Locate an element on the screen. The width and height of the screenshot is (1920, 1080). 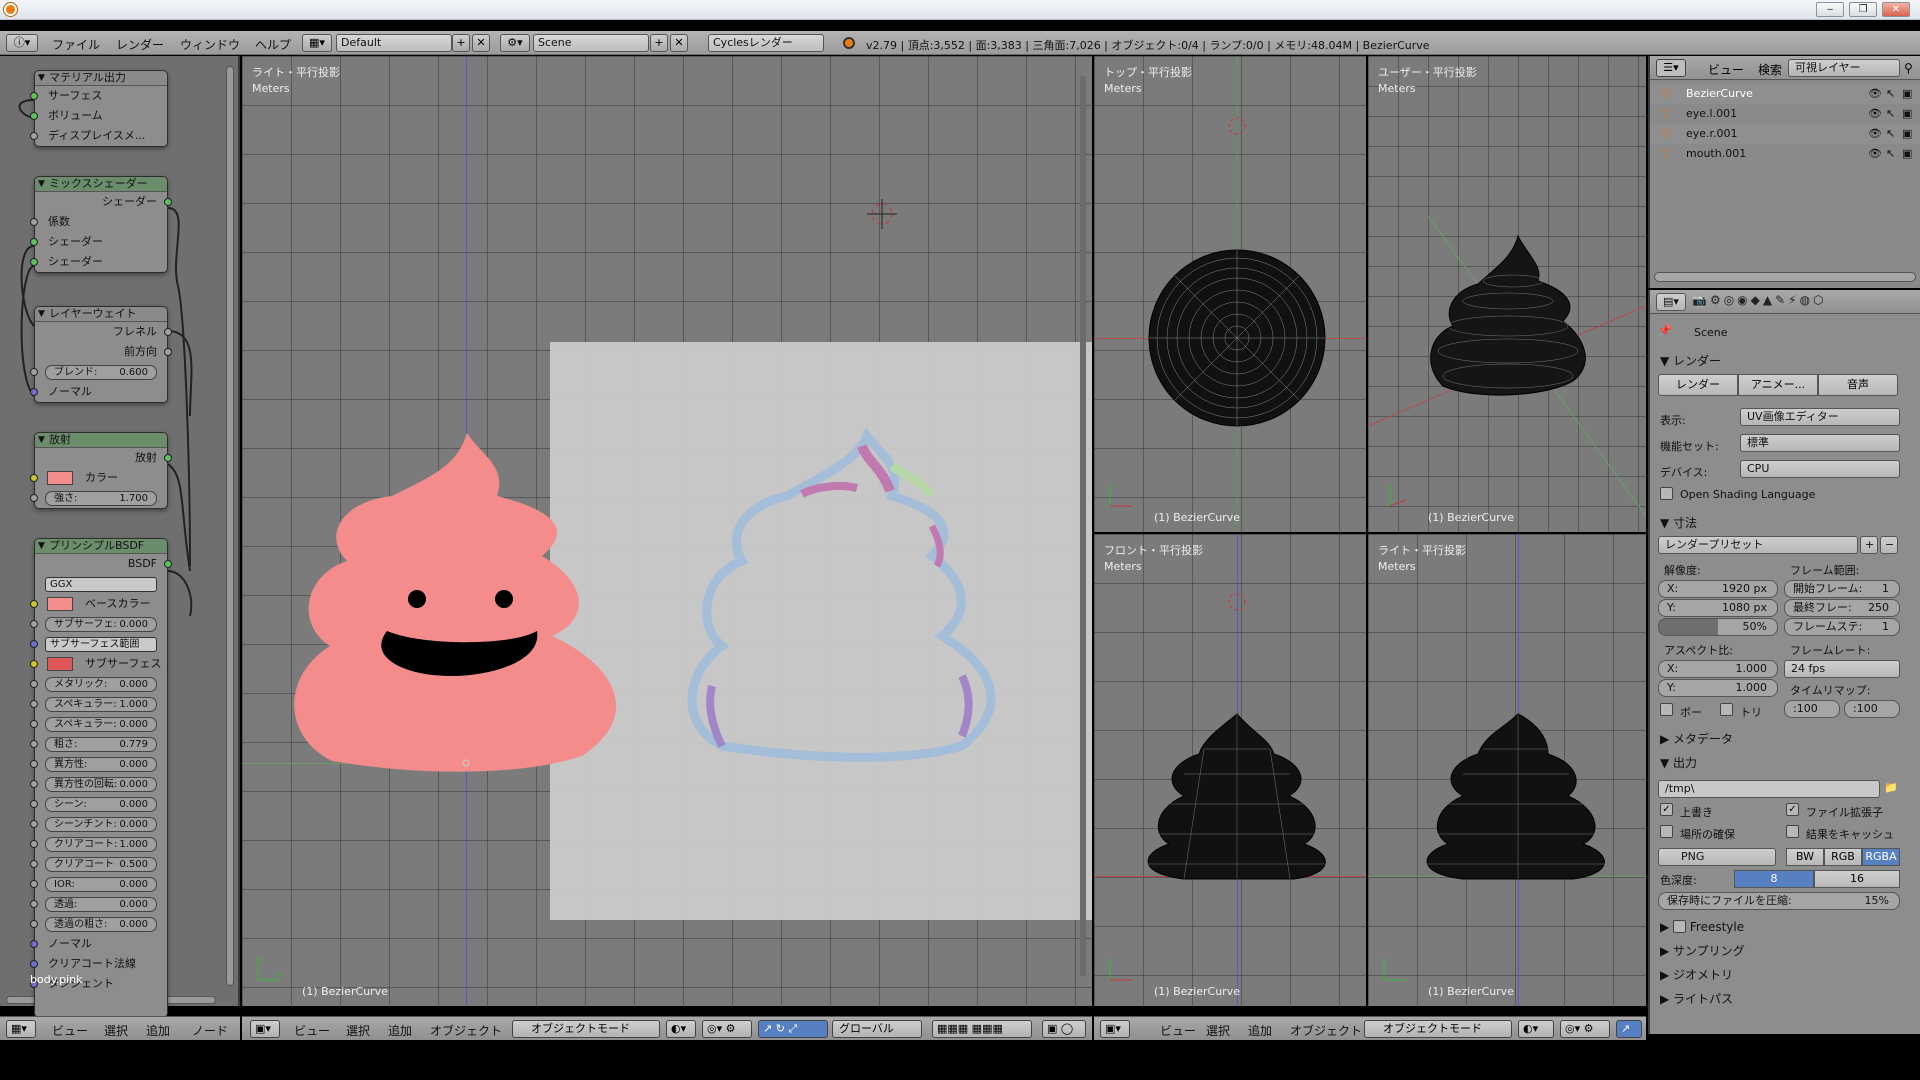
bsdf-param-slider: 異方性: 0.000 is located at coordinates (101, 764).